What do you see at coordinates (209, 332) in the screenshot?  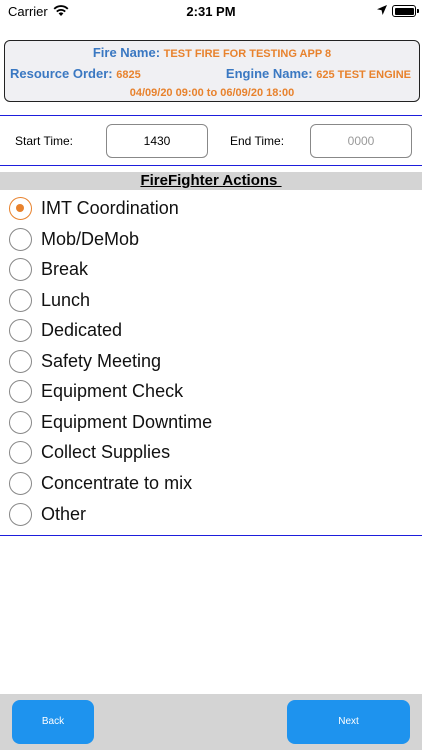 I see `action-option: Dedicated` at bounding box center [209, 332].